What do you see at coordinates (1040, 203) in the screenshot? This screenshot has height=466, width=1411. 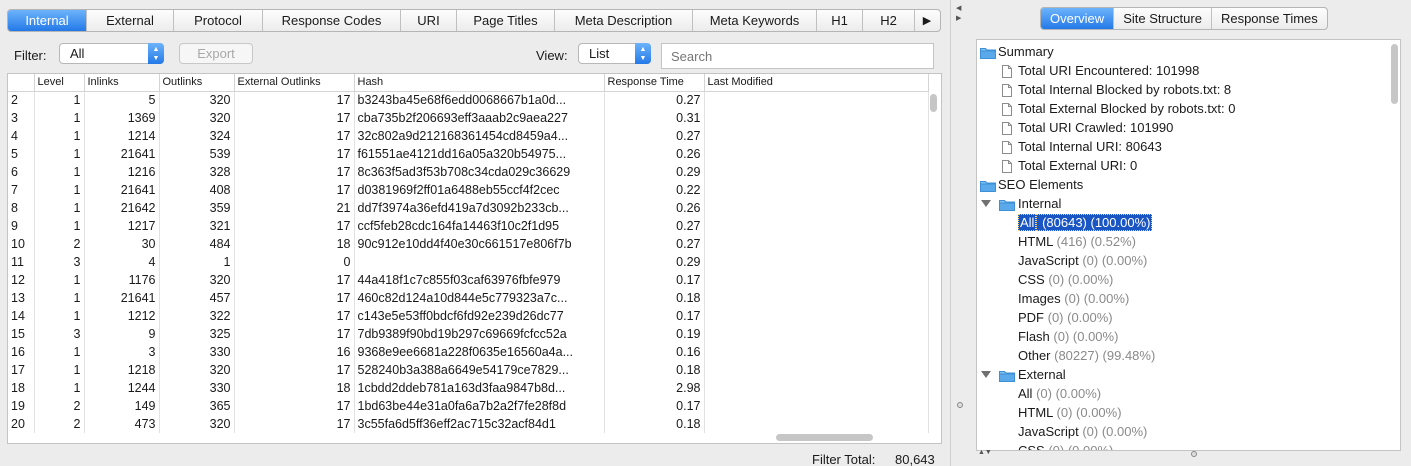 I see `tree-node-label: Internal` at bounding box center [1040, 203].